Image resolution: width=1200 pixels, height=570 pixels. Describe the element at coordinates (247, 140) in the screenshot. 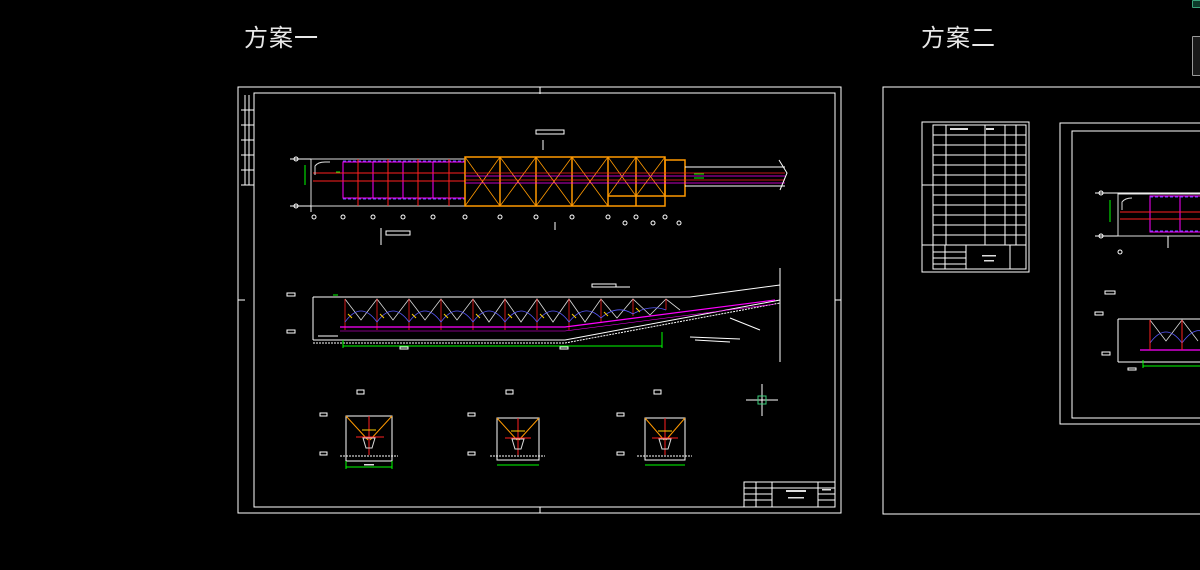

I see `sheet-1-binding-strip` at that location.